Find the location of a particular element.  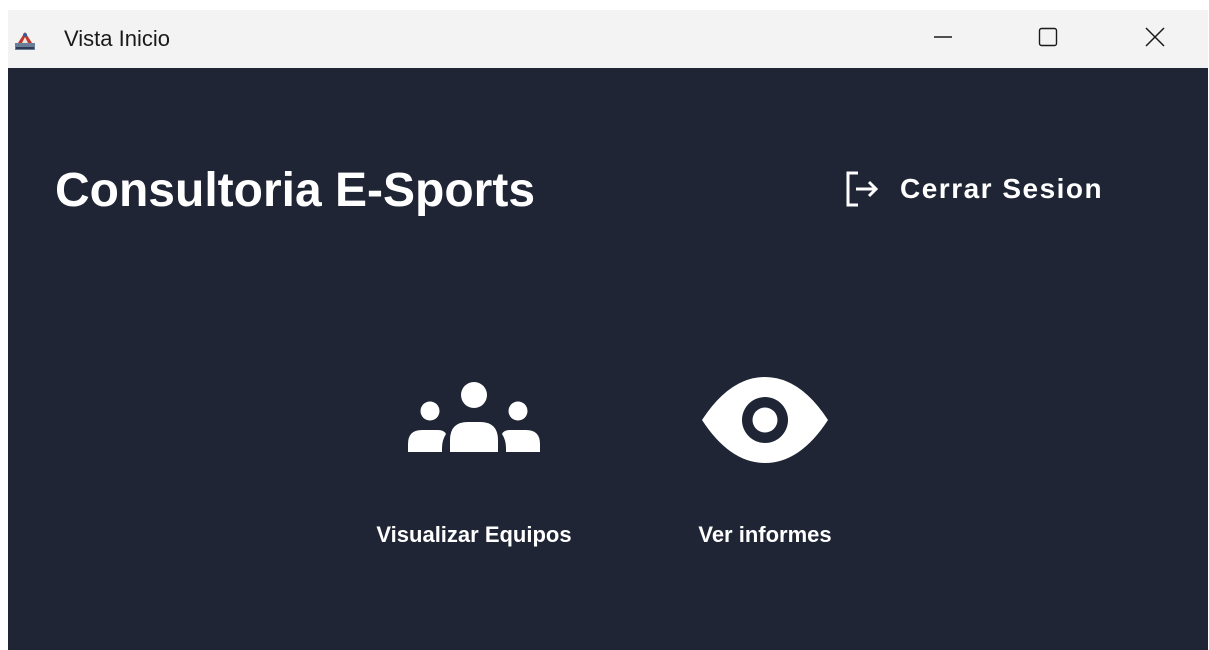

brand-title: Consultoria E-Sports is located at coordinates (295, 190).